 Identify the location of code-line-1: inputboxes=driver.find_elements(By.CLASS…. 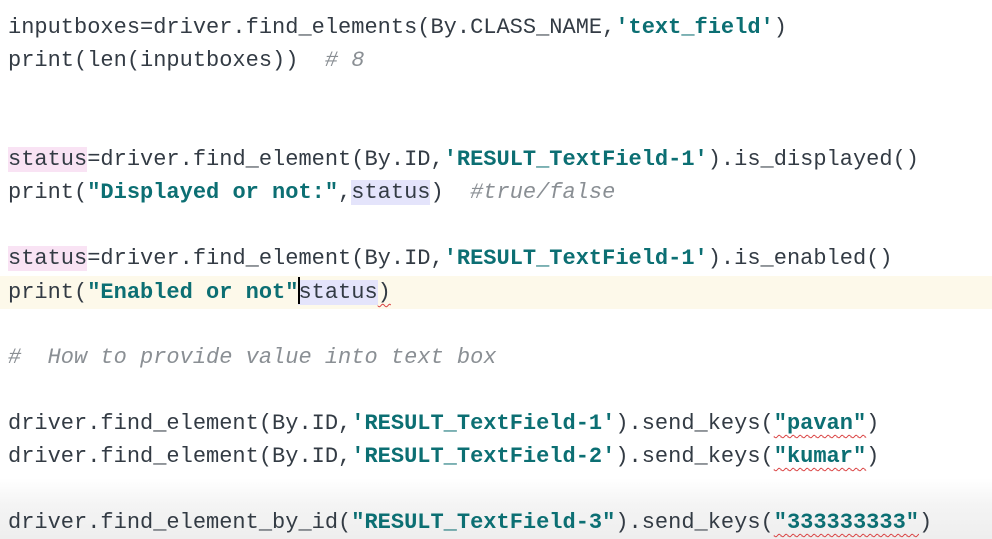
(397, 27).